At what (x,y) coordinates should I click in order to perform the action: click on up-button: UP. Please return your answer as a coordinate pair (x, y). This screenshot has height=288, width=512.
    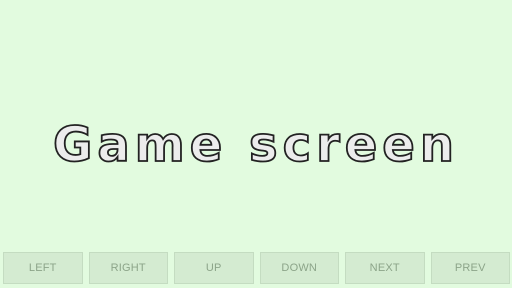
    Looking at the image, I should click on (214, 268).